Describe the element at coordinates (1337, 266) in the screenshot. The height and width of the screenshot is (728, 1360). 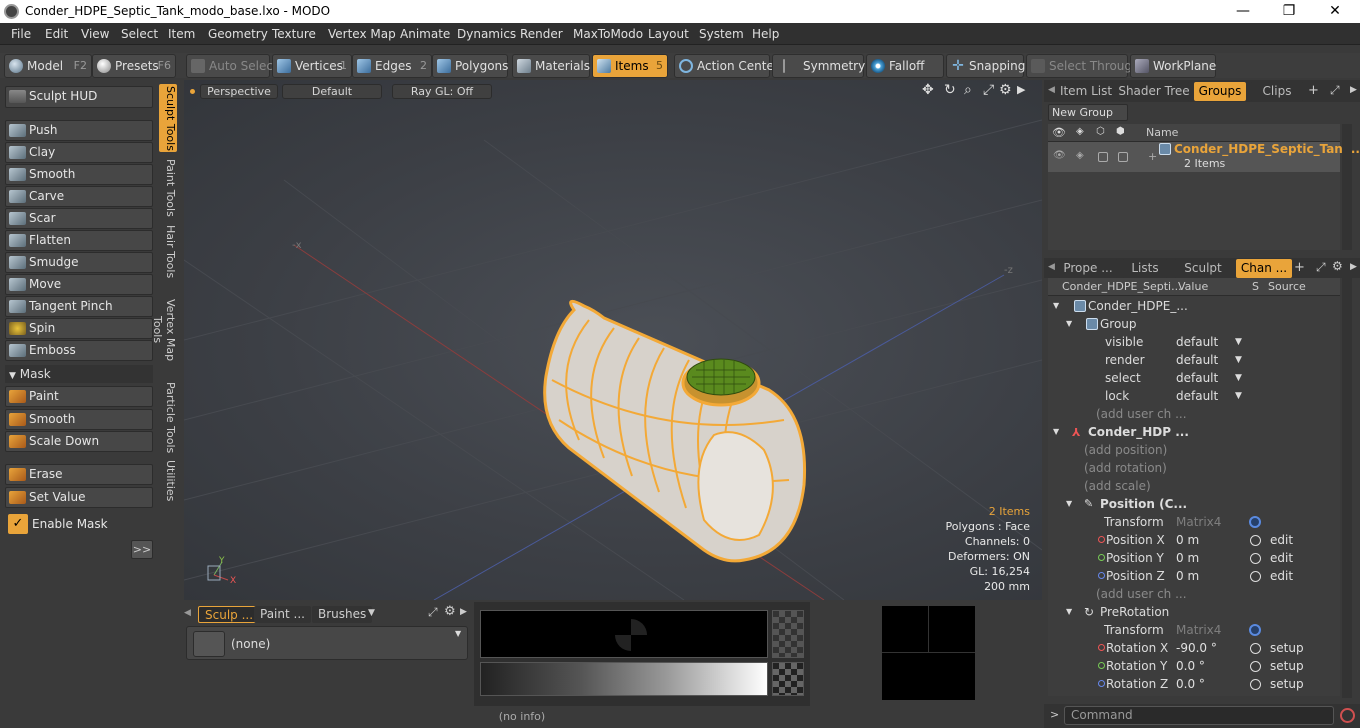
I see `channels-gear-icon: ⚙` at that location.